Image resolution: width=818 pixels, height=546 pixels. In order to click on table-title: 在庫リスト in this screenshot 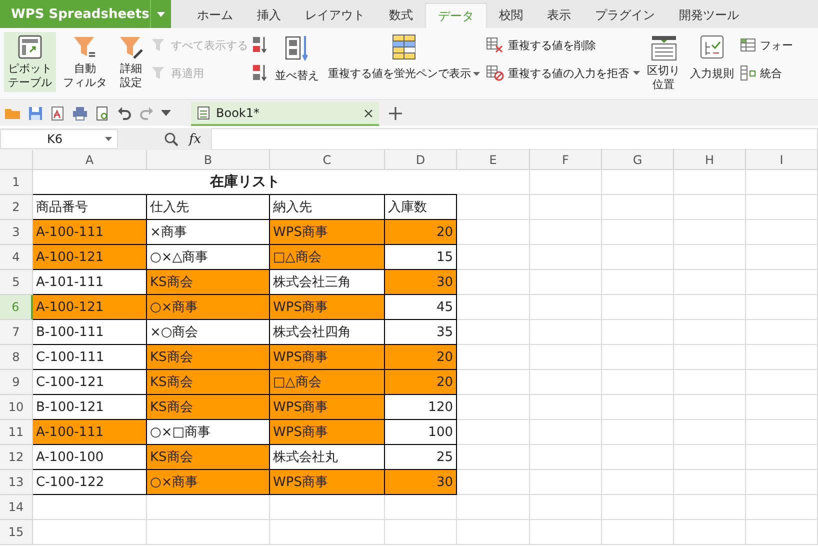, I will do `click(245, 182)`.